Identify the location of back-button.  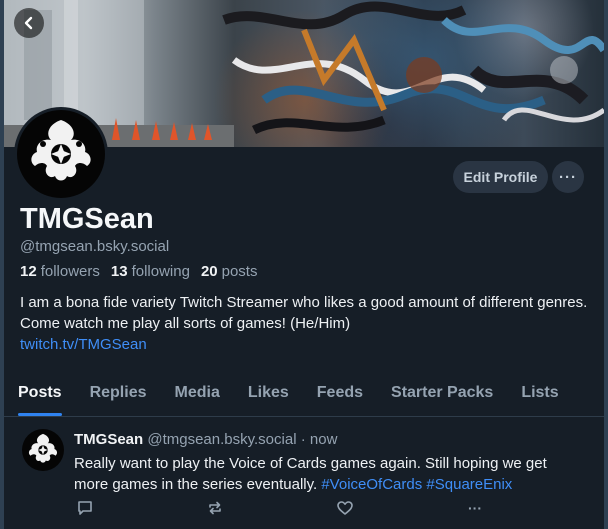
(29, 23).